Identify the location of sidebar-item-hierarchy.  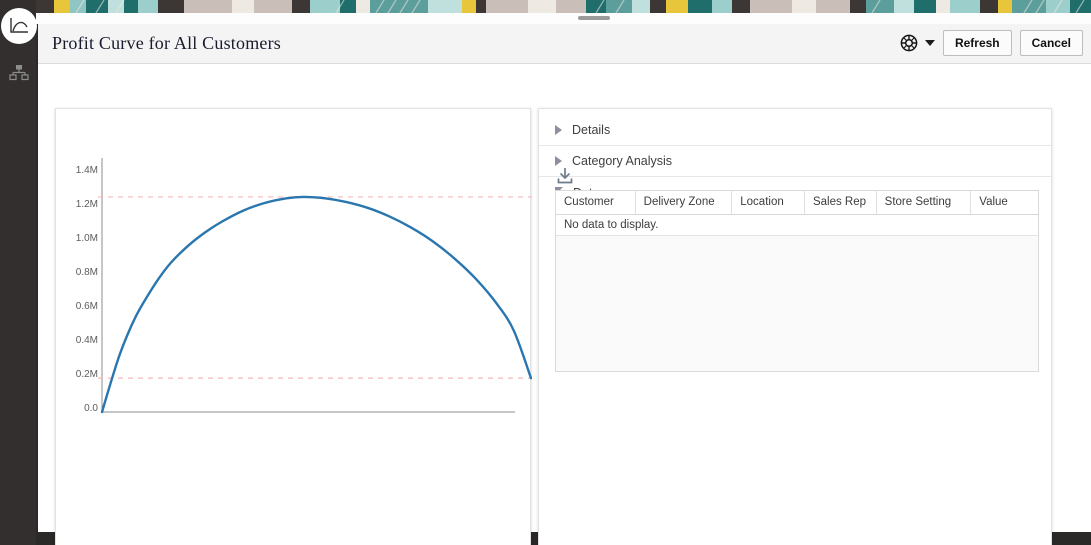
(19, 73).